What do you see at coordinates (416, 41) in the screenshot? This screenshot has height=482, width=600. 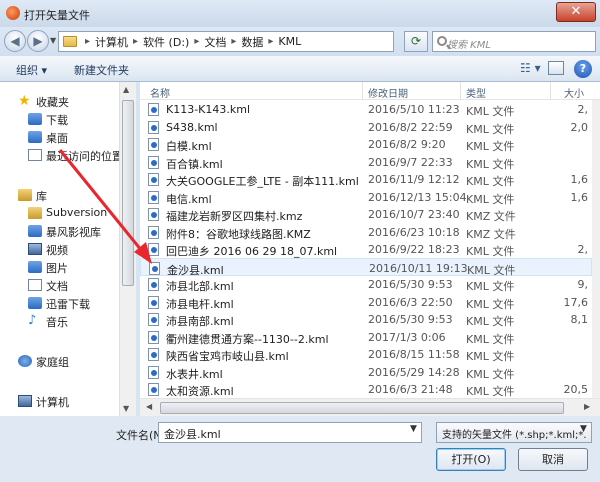 I see `refresh-button: ⟳` at bounding box center [416, 41].